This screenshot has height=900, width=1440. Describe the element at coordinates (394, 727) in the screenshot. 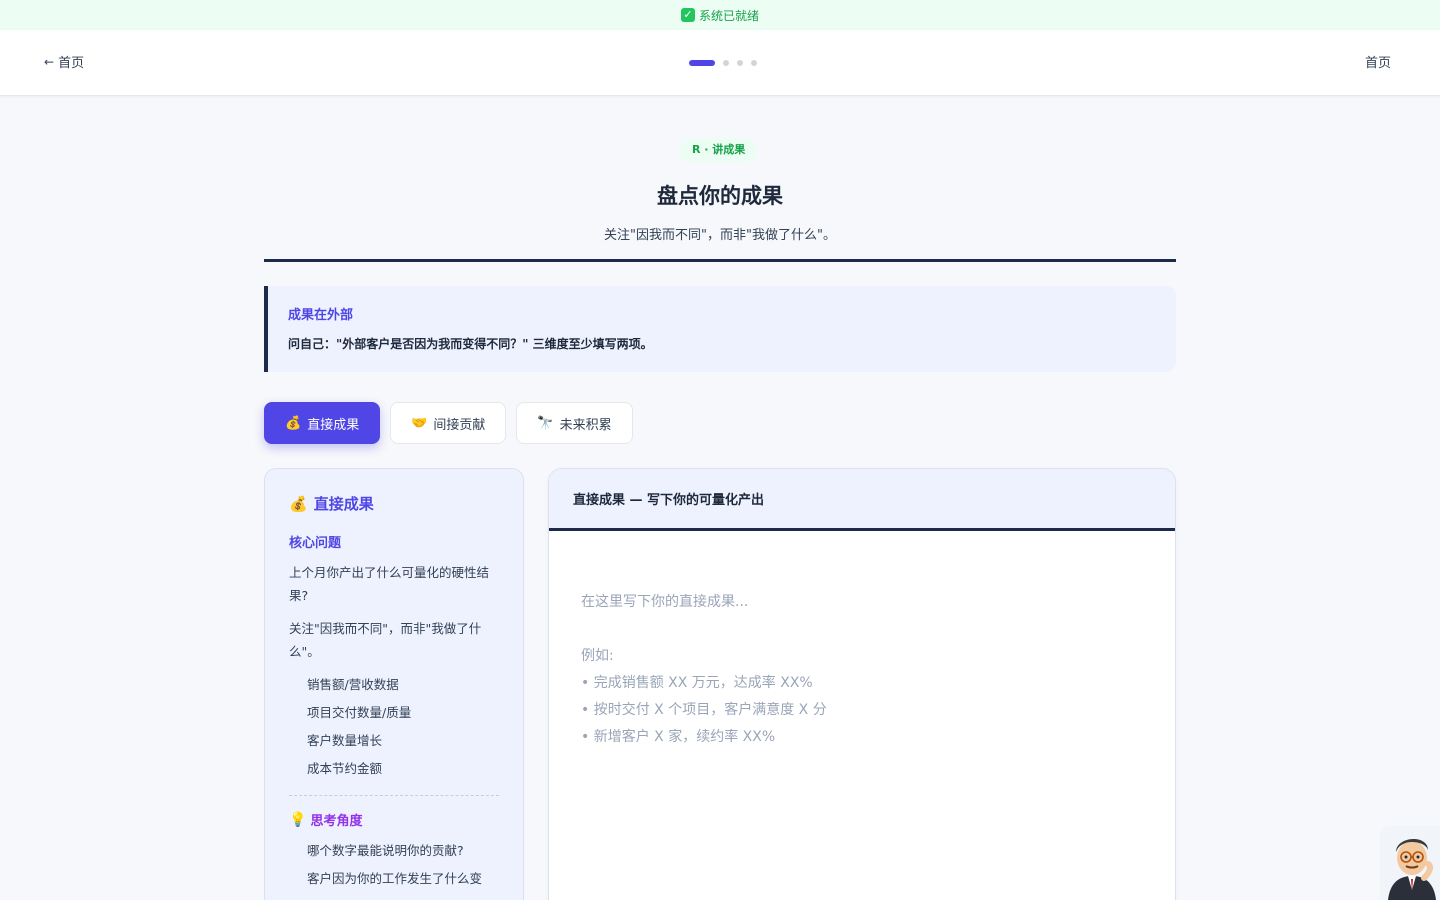

I see `example-list: 销售额/营收数据 项目交付数量/质量 客户数量增长 成本节约金额` at that location.